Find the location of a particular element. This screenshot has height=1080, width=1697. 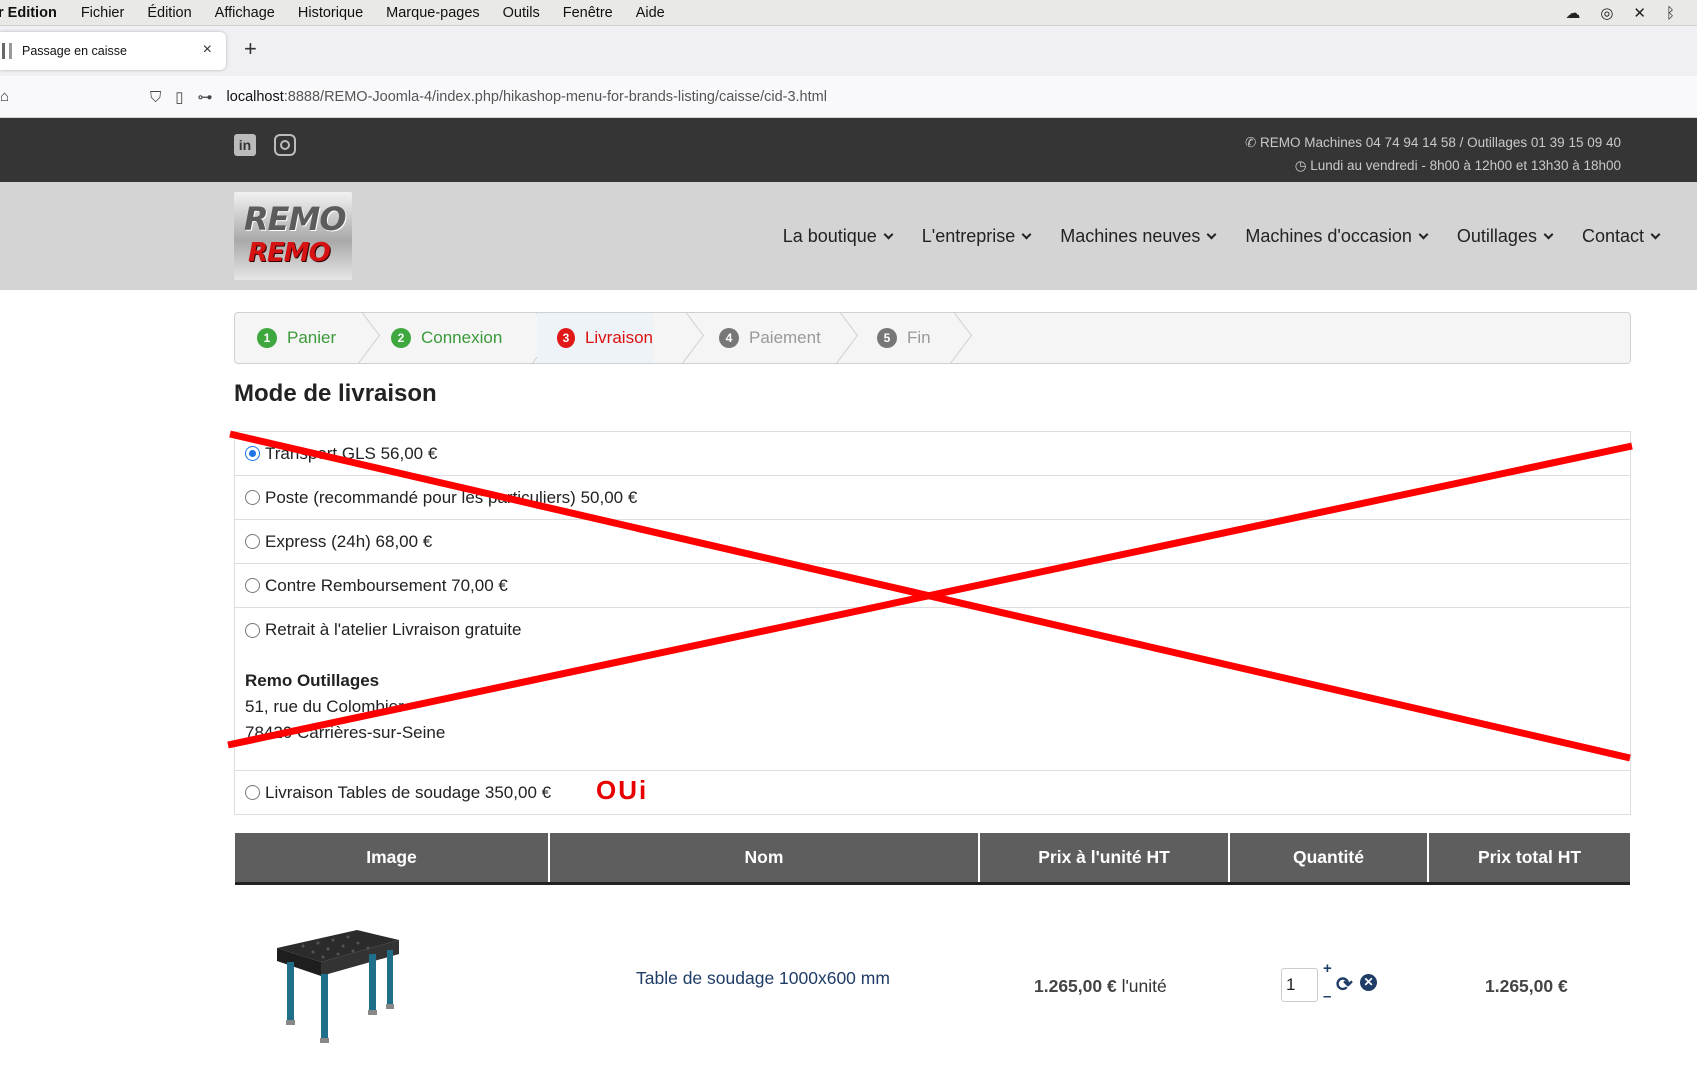

step-connexion: 2 Connexion is located at coordinates (446, 338).